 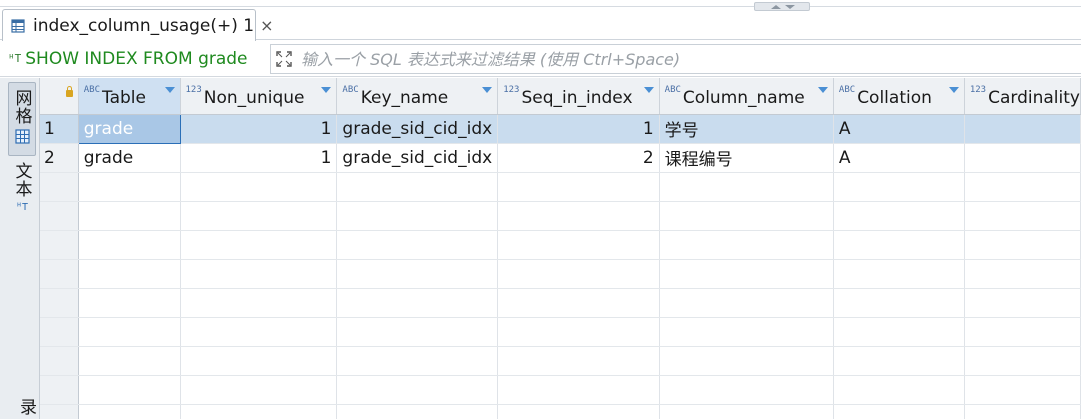 I want to click on column-header-collation: ABC Collation, so click(x=899, y=96).